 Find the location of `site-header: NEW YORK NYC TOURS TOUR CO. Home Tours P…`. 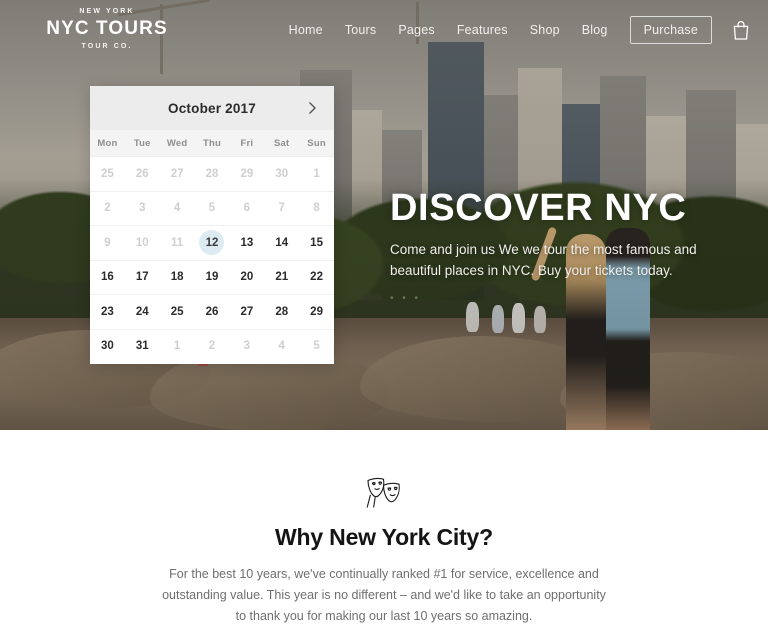

site-header: NEW YORK NYC TOURS TOUR CO. Home Tours P… is located at coordinates (384, 30).